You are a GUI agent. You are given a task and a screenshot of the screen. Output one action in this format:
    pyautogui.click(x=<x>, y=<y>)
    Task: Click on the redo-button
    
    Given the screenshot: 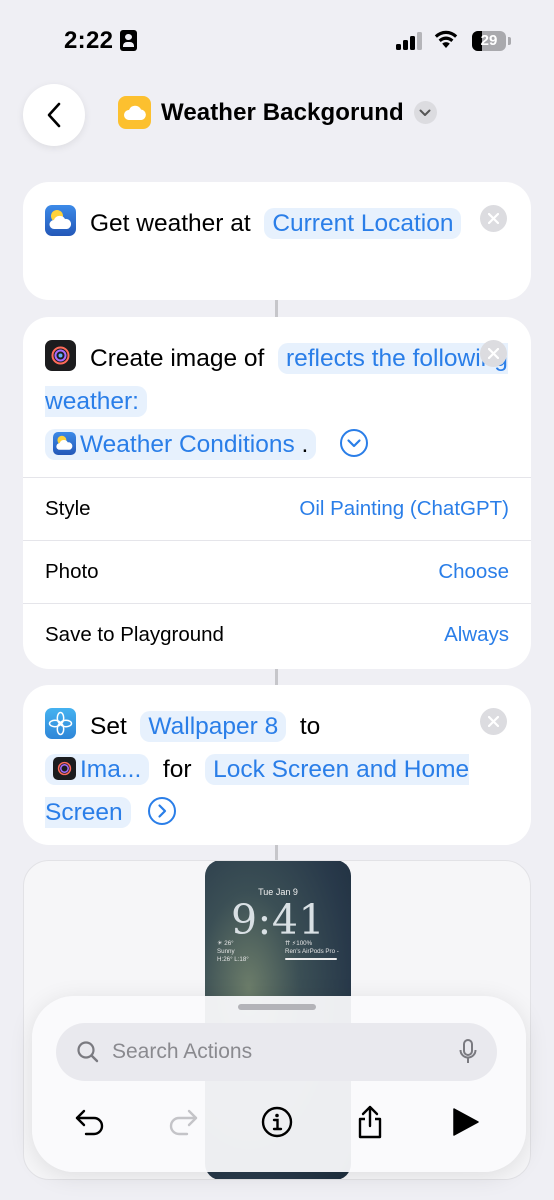 What is the action you would take?
    pyautogui.click(x=183, y=1122)
    